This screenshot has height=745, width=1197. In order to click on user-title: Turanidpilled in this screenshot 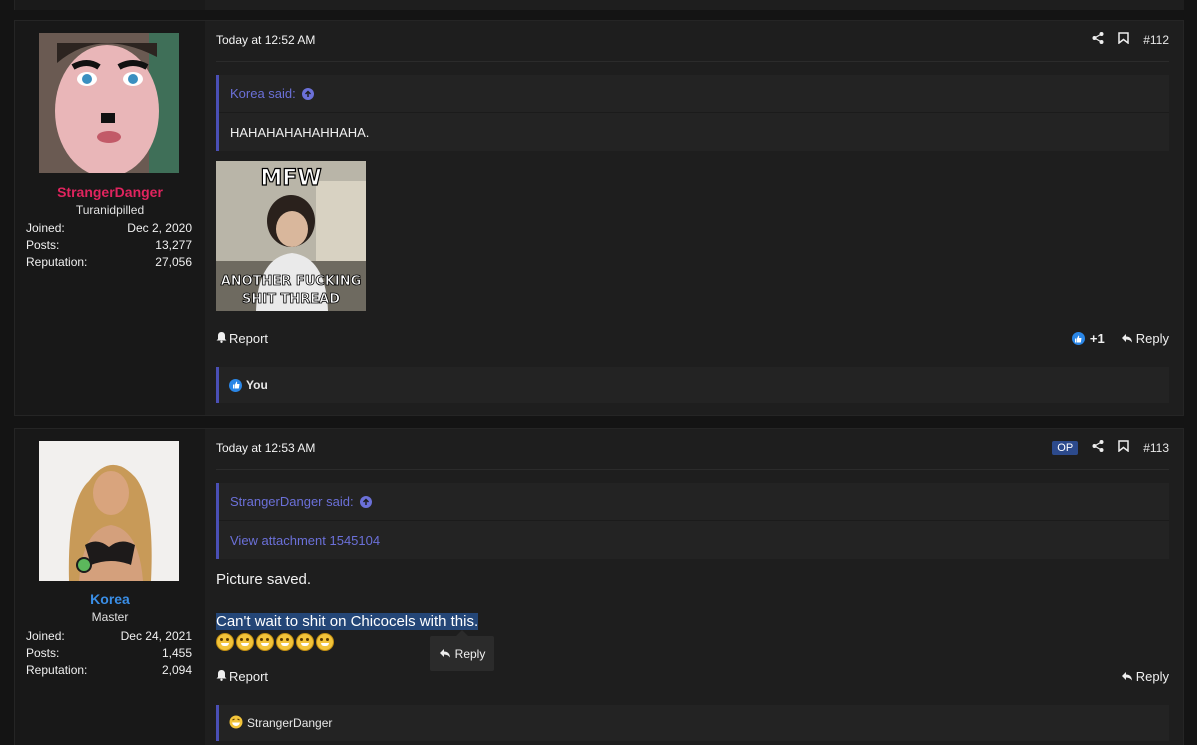, I will do `click(110, 210)`.